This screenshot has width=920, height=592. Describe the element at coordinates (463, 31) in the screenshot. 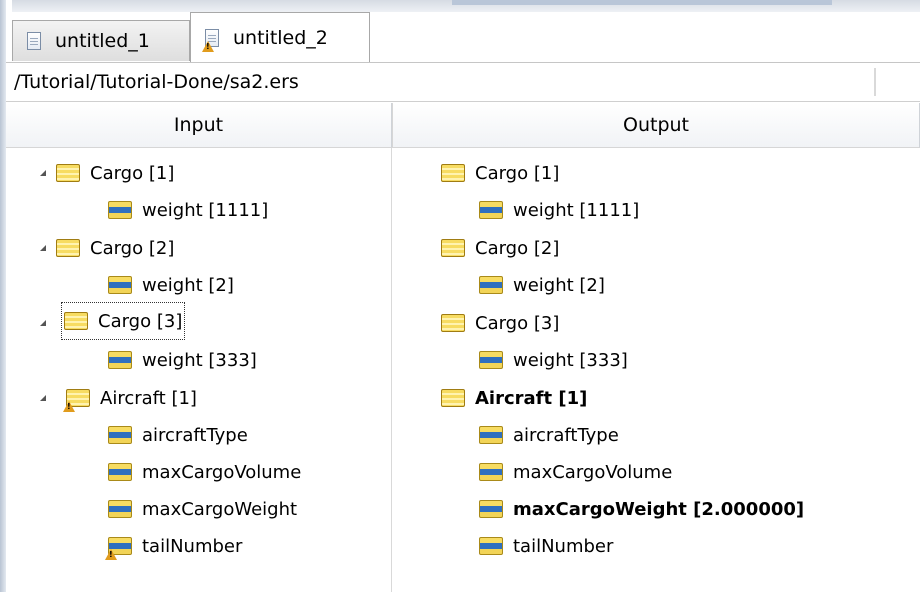

I see `tab-bar: untitled_1 untitled_2` at that location.